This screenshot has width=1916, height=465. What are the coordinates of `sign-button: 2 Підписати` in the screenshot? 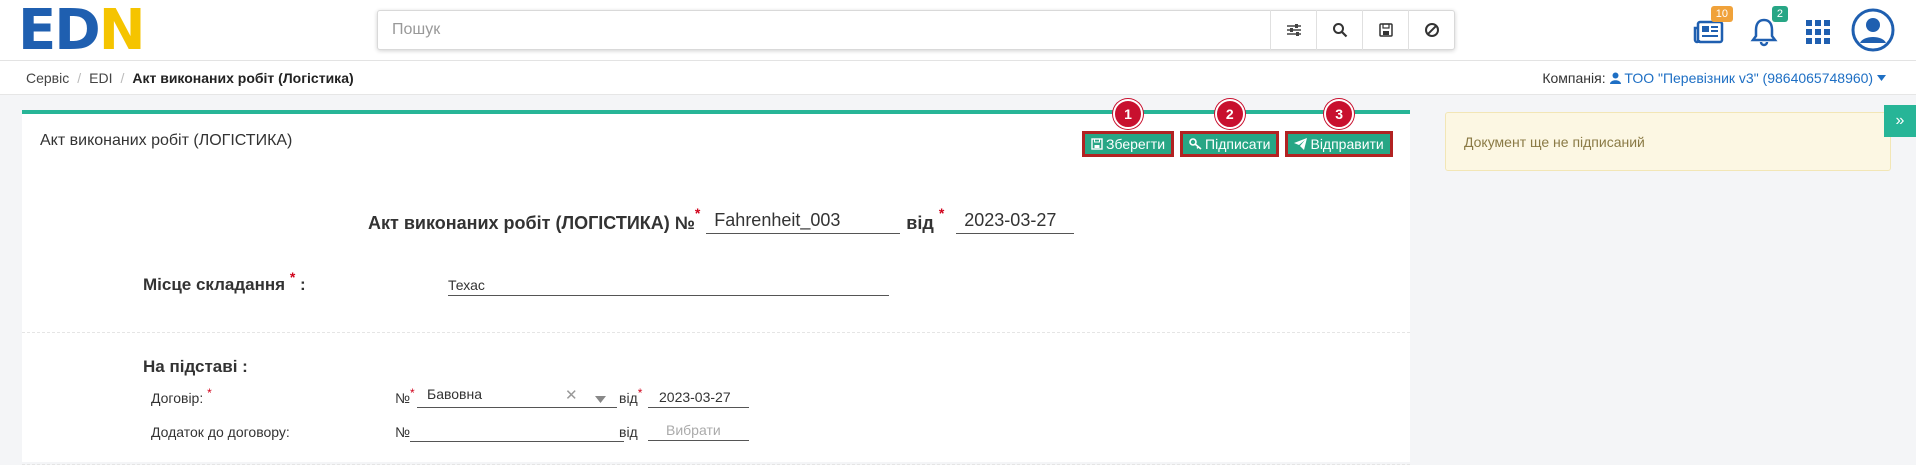 It's located at (1230, 128).